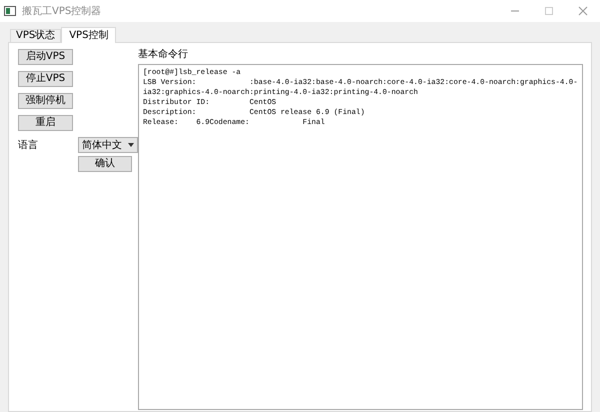 This screenshot has height=412, width=600. I want to click on app-icon, so click(10, 11).